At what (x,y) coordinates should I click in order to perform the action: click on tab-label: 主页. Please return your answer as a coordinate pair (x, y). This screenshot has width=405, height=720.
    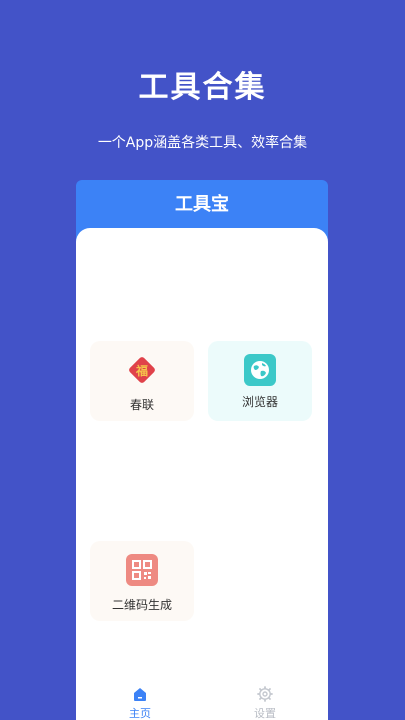
    Looking at the image, I should click on (140, 713).